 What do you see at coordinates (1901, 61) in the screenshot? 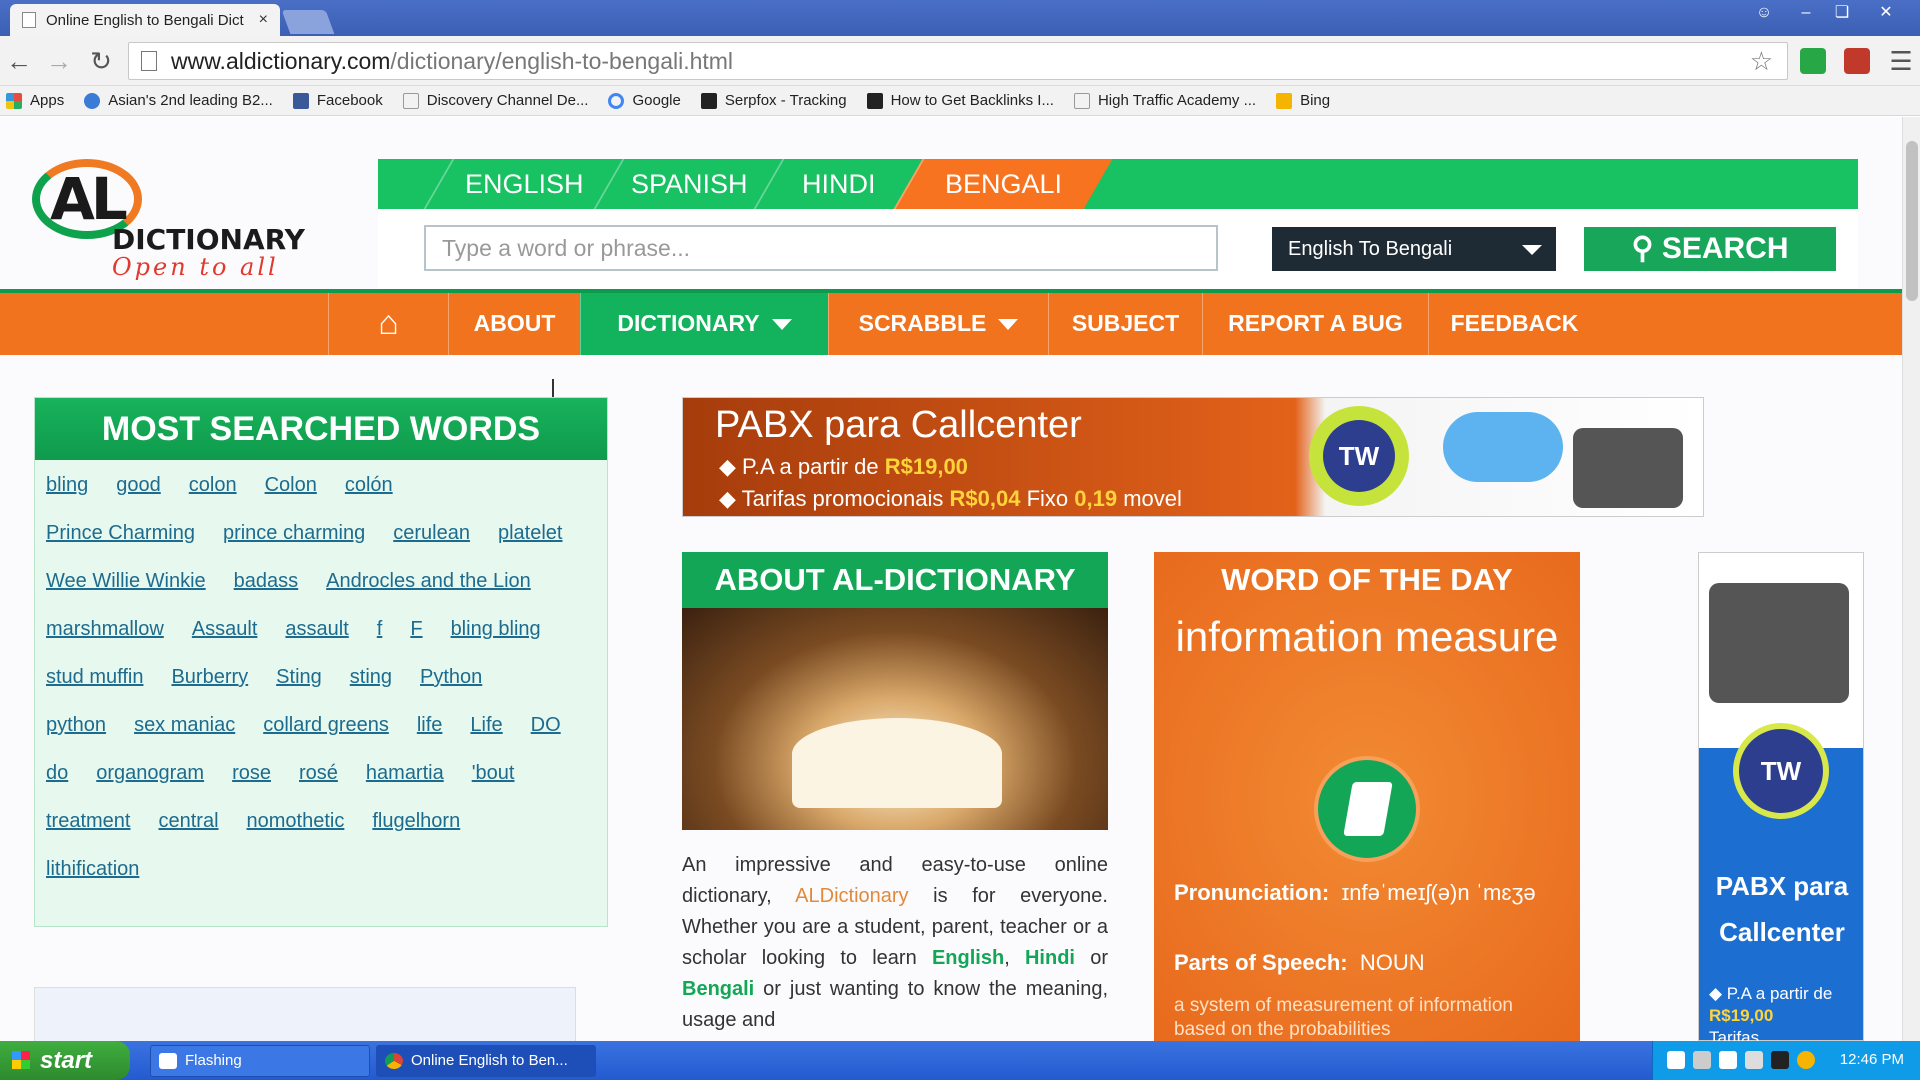
I see `menu-icon: ☰` at bounding box center [1901, 61].